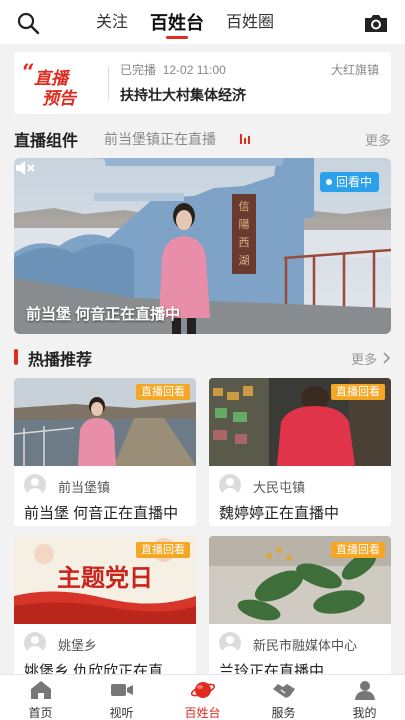  I want to click on mute-icon, so click(25, 168).